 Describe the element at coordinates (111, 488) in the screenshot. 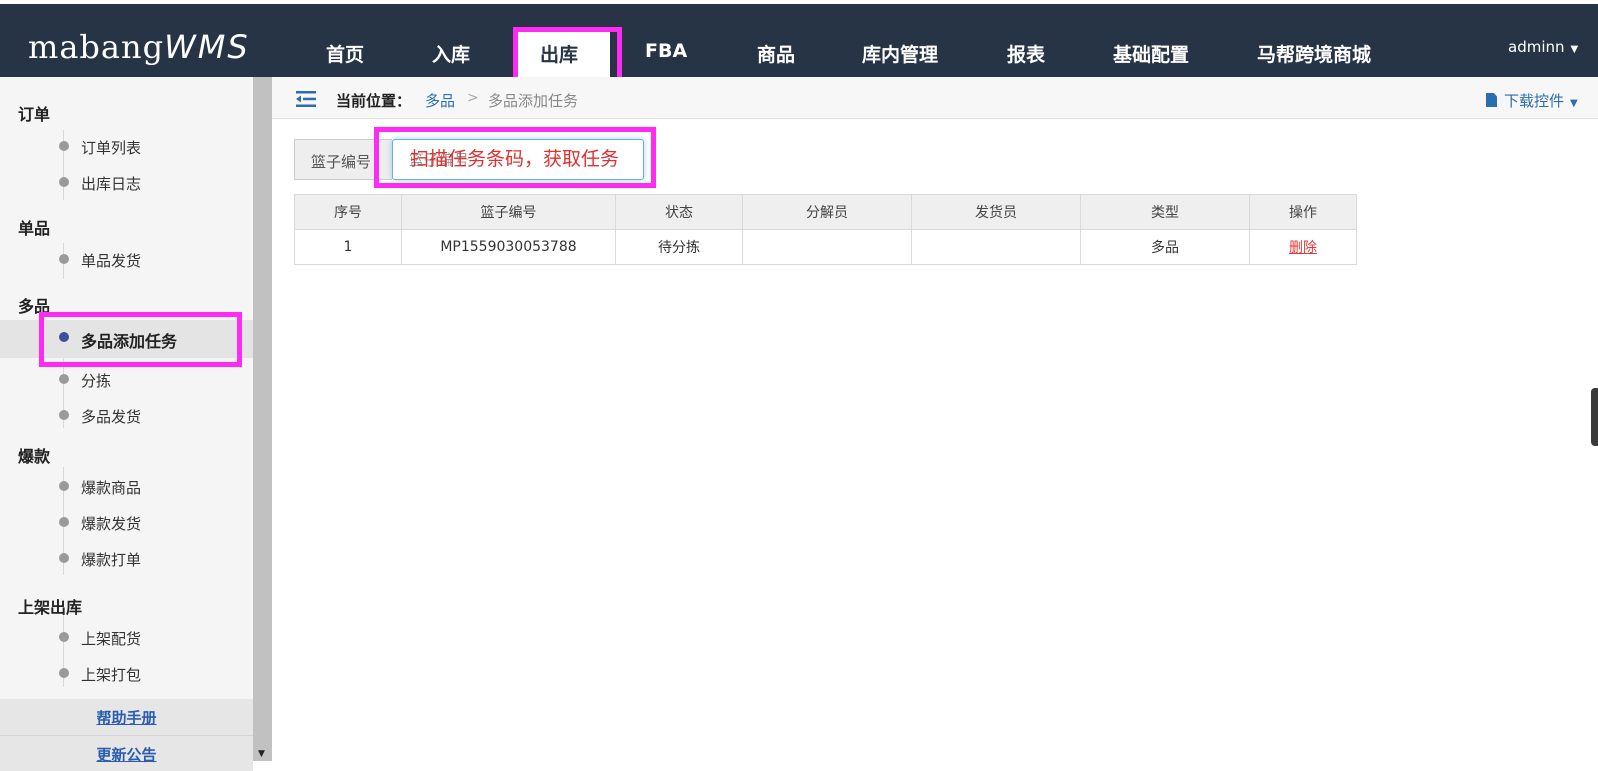

I see `sidebar-item-label: 爆款商品` at that location.